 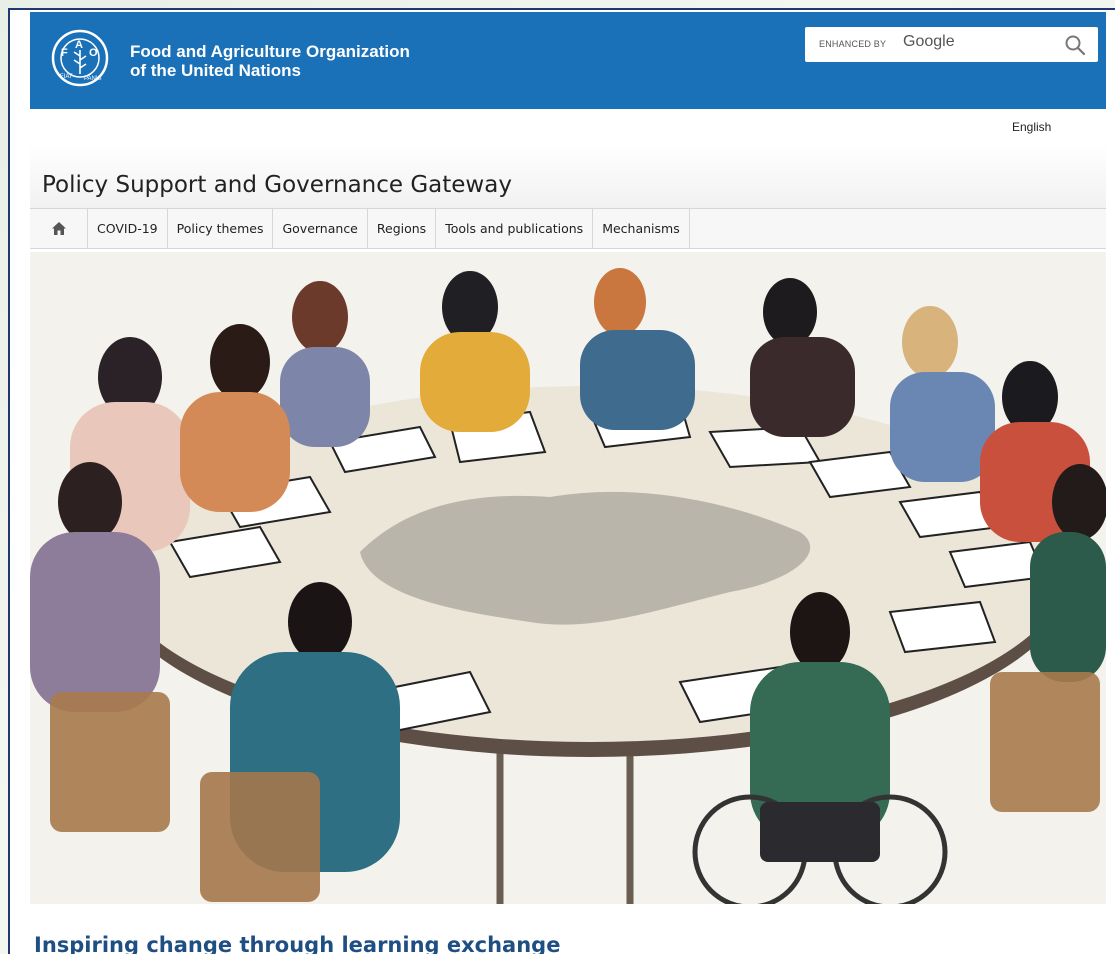 What do you see at coordinates (93, 79) in the screenshot?
I see `logo-motto-right: PANIS` at bounding box center [93, 79].